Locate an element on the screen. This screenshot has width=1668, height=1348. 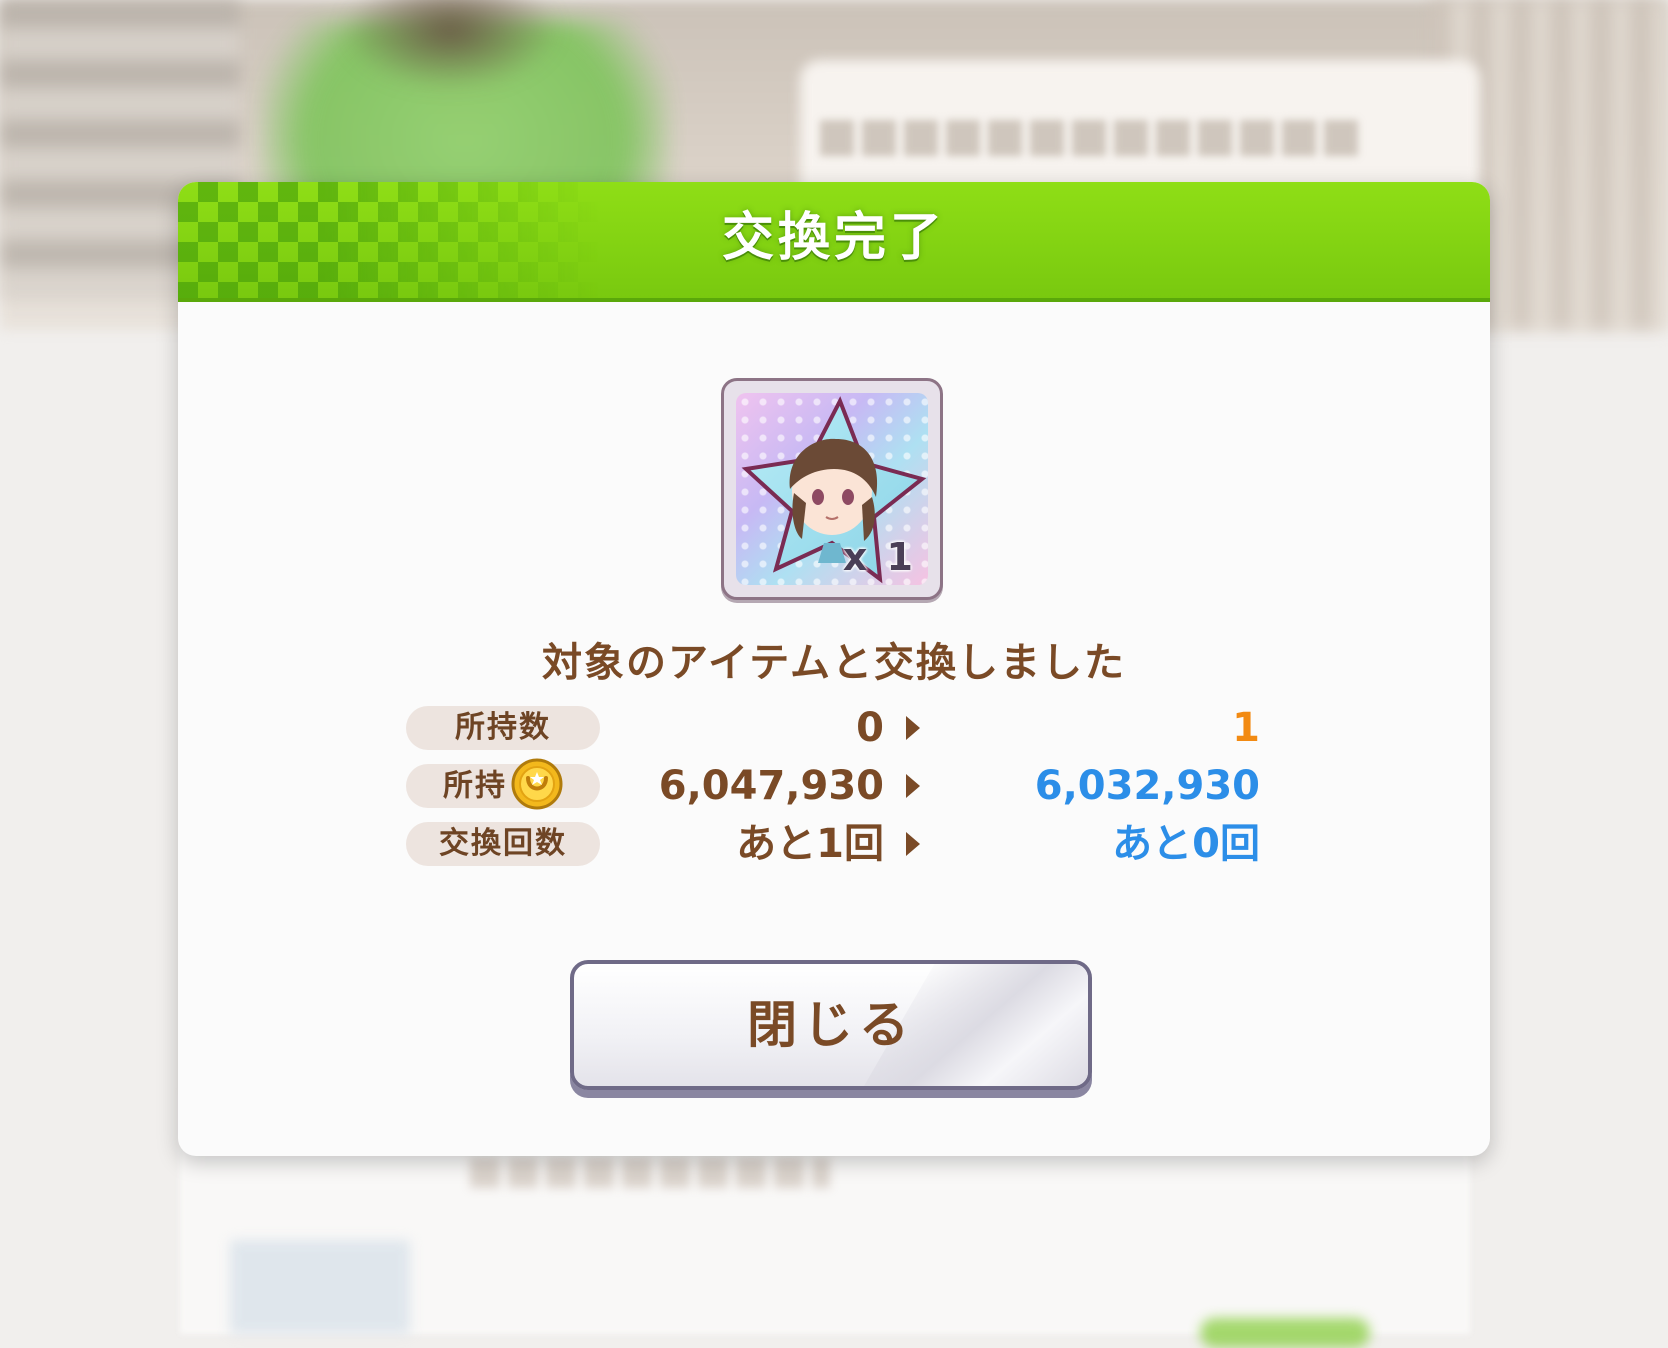
stat-row-owned-count: 所持数 0 1 is located at coordinates (836, 728).